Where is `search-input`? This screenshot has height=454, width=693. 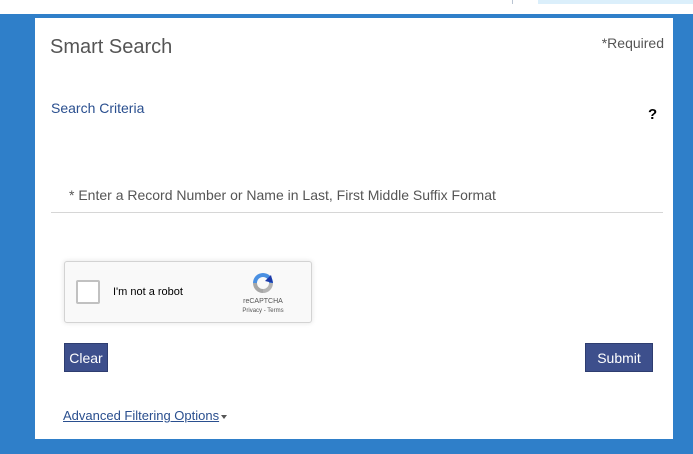
search-input is located at coordinates (357, 195).